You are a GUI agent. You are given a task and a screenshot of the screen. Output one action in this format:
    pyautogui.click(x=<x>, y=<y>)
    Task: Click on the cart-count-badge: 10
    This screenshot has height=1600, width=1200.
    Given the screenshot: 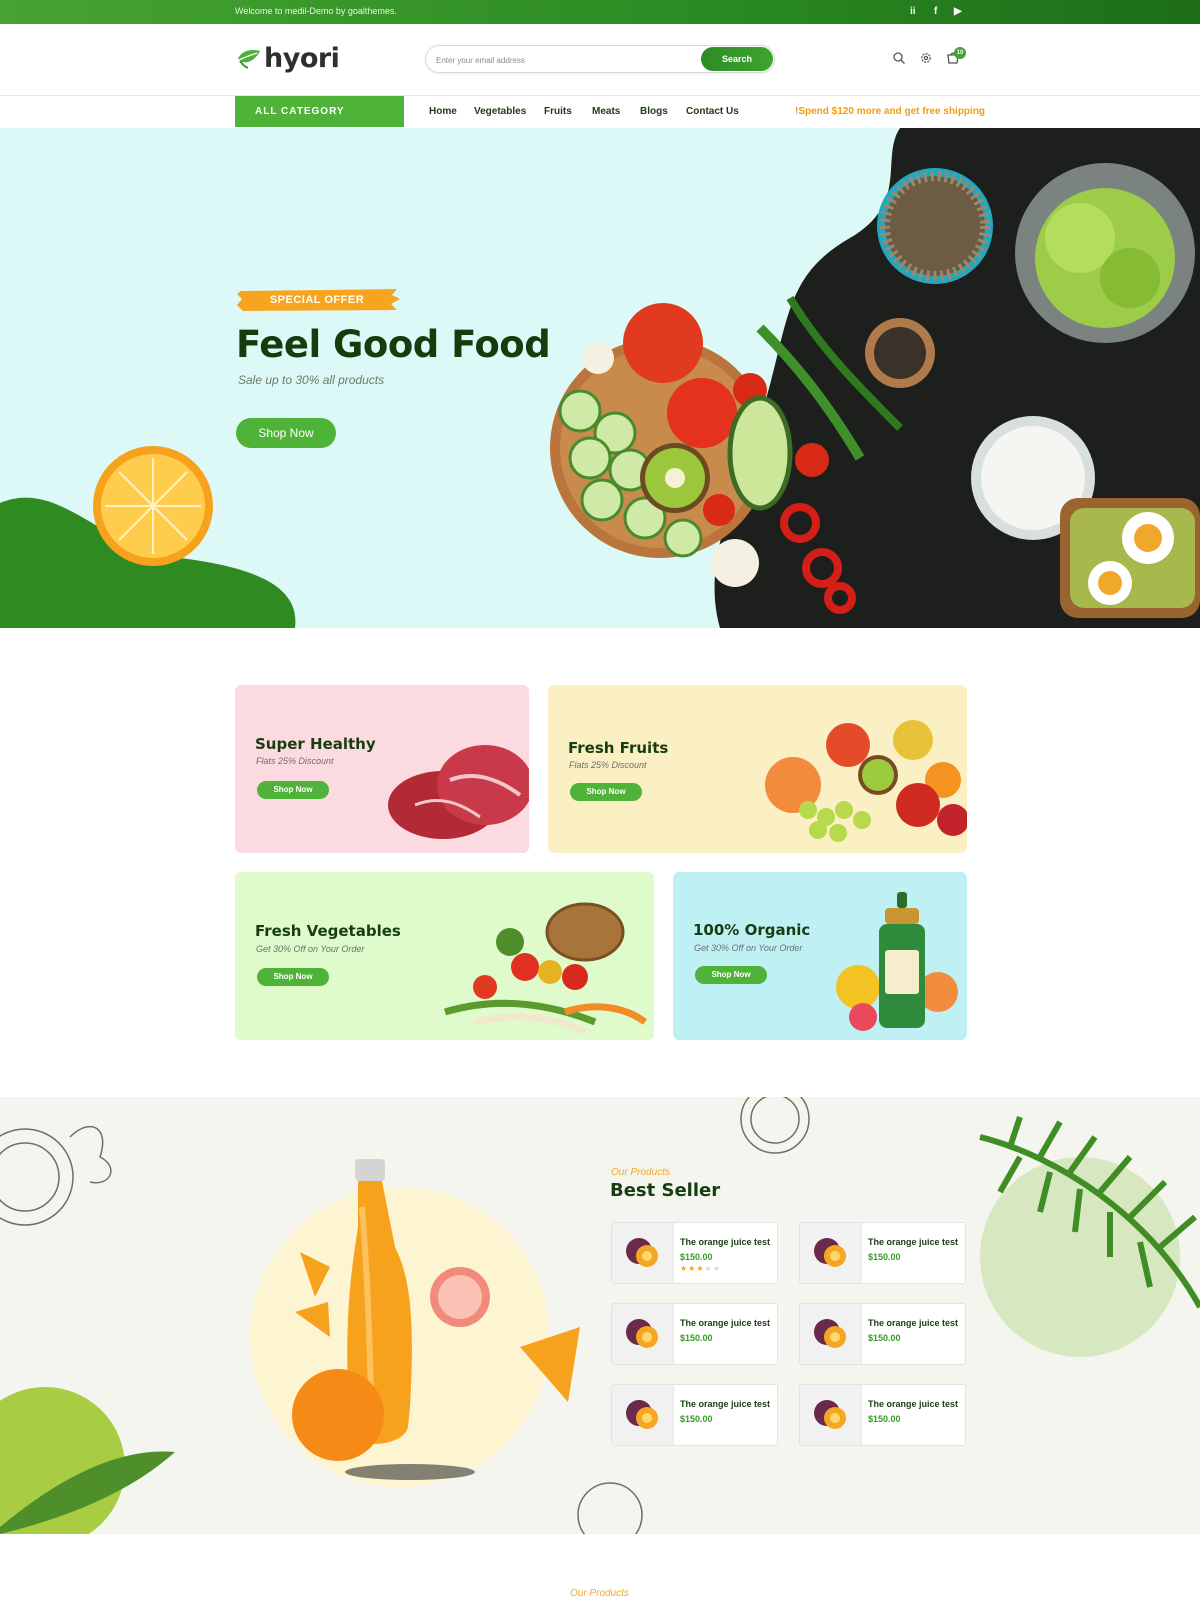 What is the action you would take?
    pyautogui.click(x=960, y=53)
    